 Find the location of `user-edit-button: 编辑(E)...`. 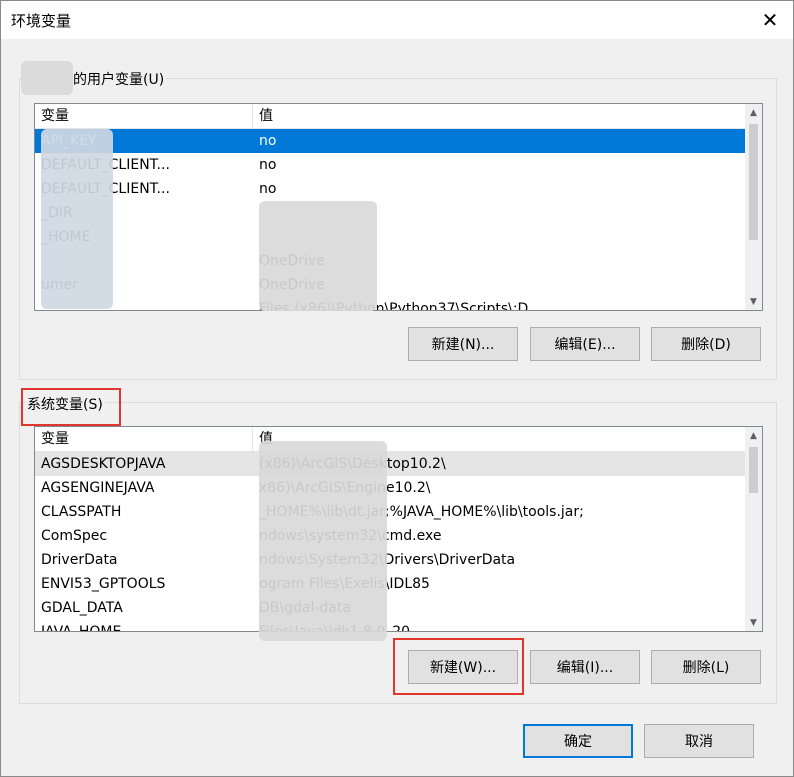

user-edit-button: 编辑(E)... is located at coordinates (585, 344).